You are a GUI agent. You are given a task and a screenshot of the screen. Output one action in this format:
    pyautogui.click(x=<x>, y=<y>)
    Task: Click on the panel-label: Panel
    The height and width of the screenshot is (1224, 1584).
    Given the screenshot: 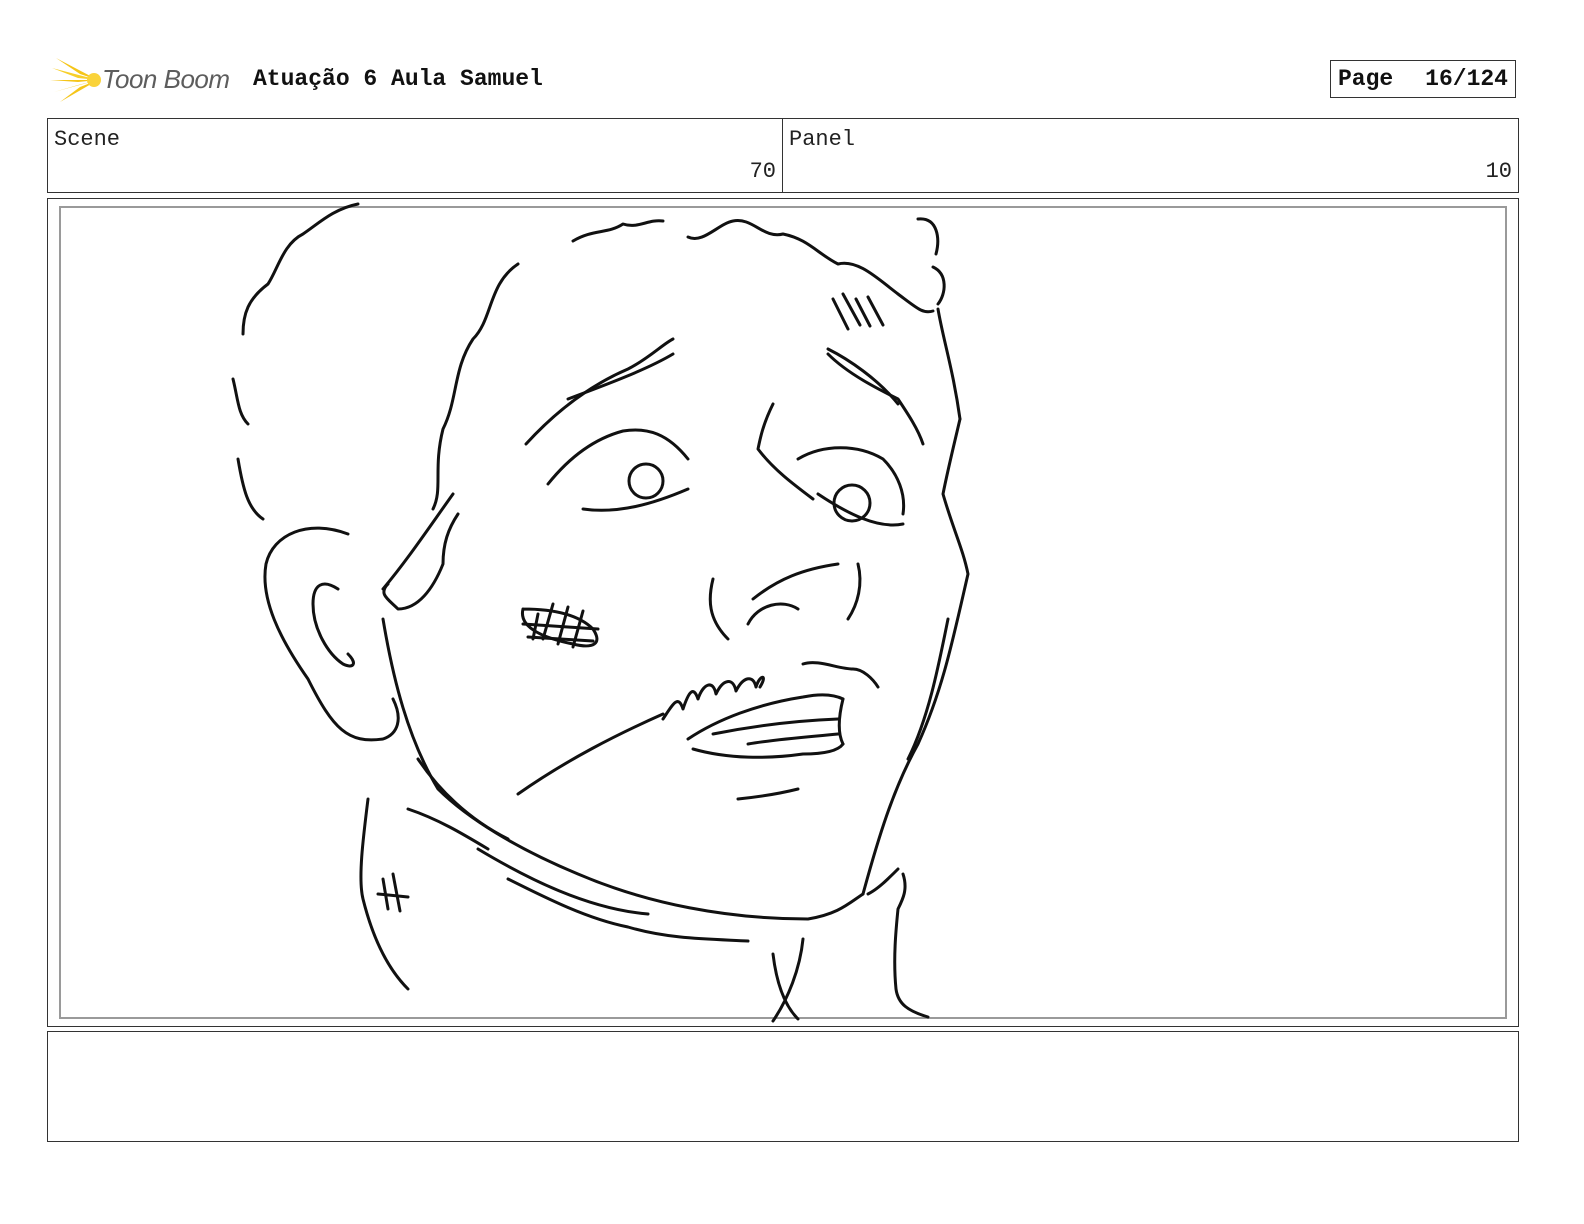 What is the action you would take?
    pyautogui.click(x=822, y=139)
    